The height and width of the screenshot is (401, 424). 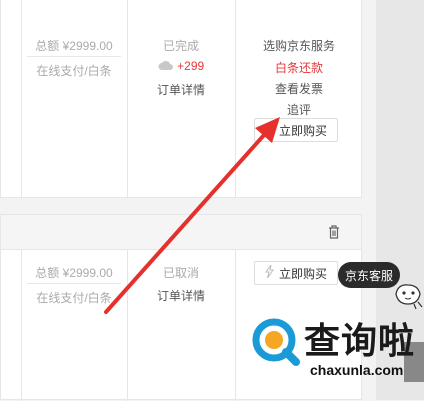 I want to click on customer-service-widget: 京东客服, so click(x=381, y=287).